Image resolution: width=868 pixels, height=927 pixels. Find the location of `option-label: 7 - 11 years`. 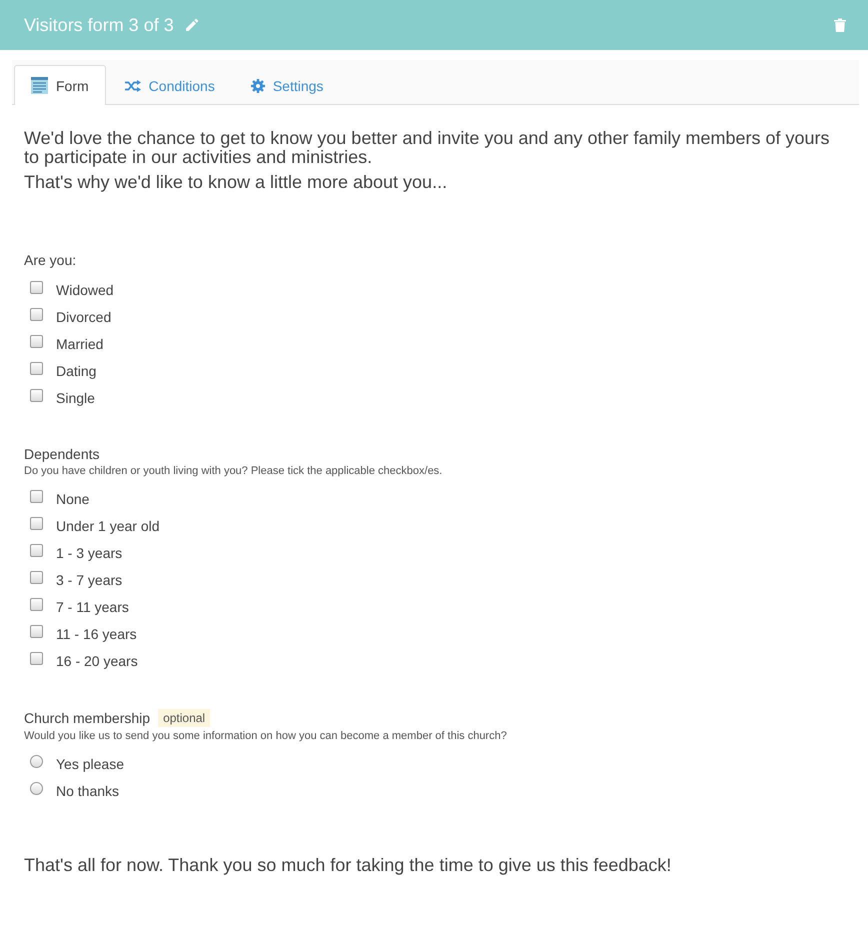

option-label: 7 - 11 years is located at coordinates (92, 606).